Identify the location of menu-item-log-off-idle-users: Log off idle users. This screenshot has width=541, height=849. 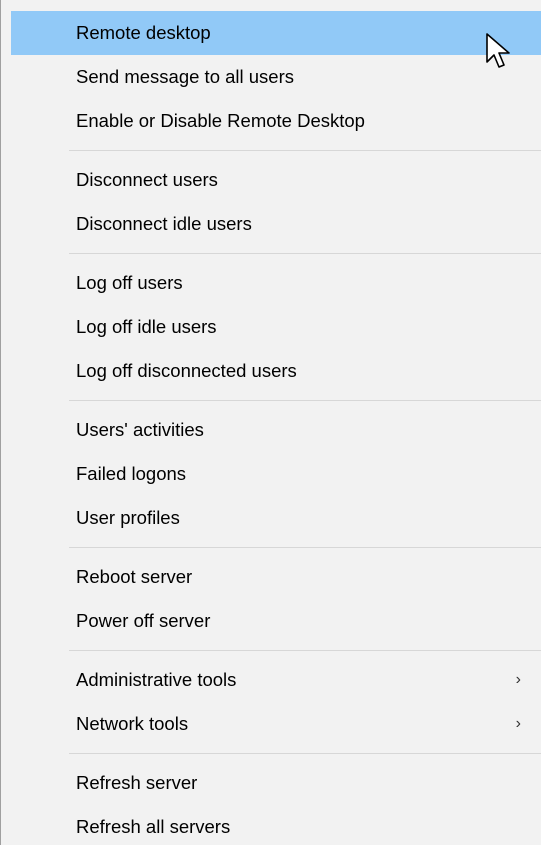
(276, 327).